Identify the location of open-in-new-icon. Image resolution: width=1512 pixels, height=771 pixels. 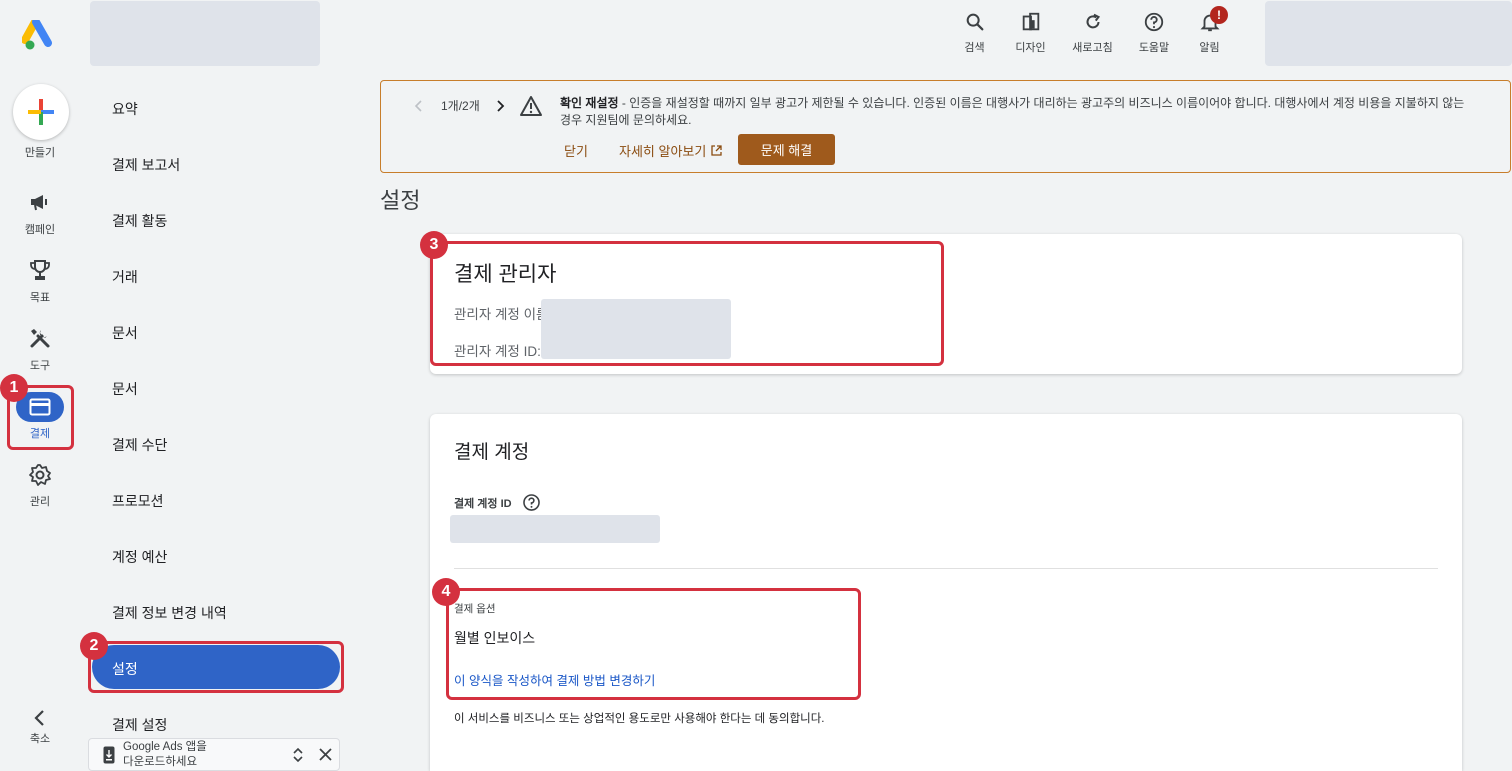
(716, 150).